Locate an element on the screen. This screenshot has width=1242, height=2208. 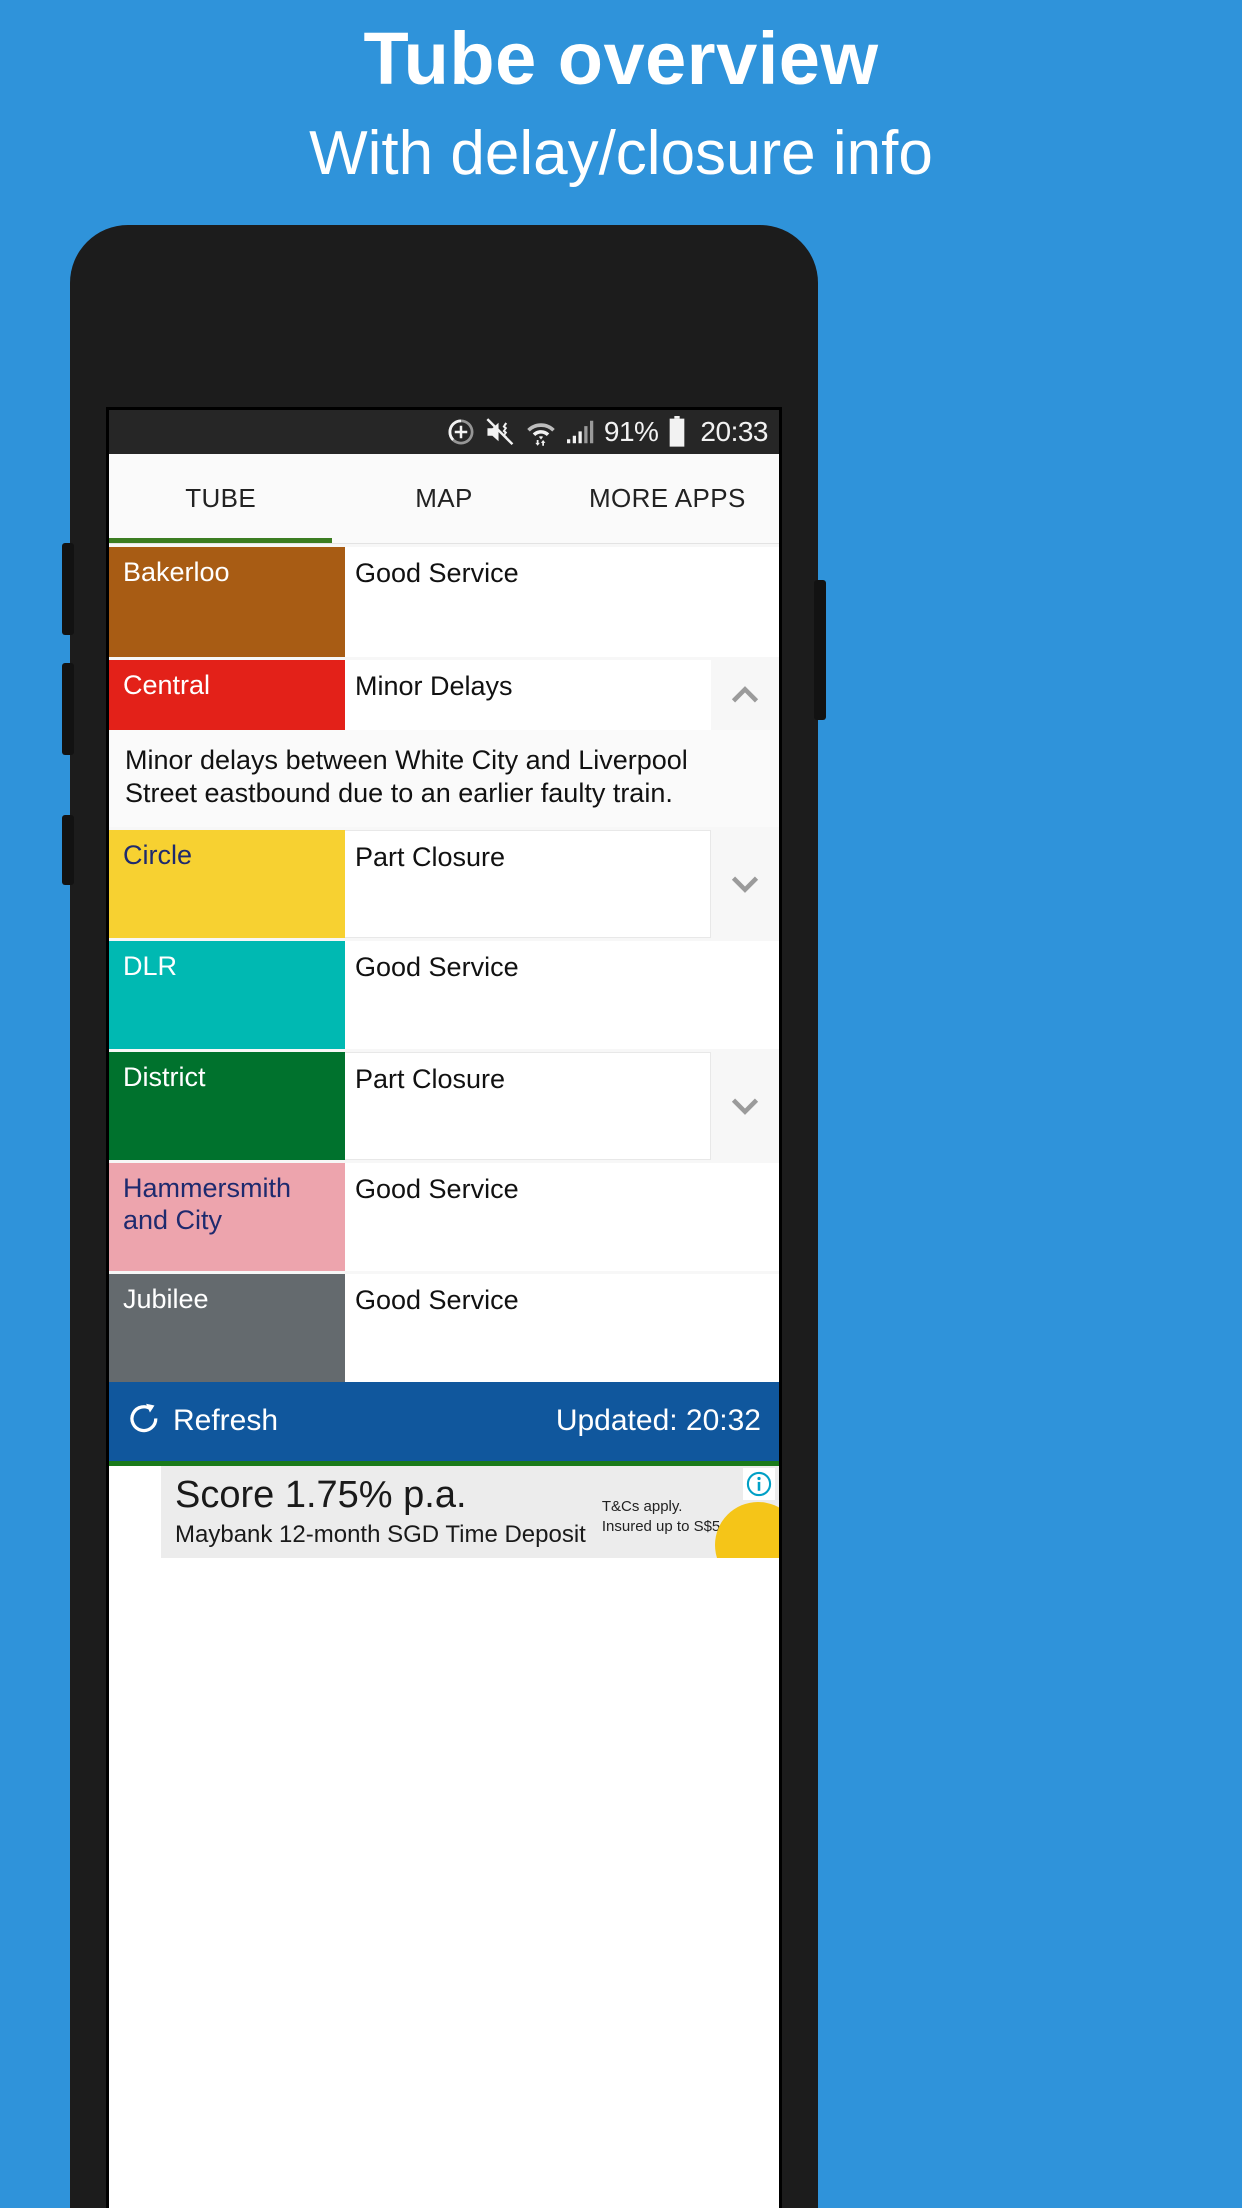
expand-toggle-central is located at coordinates (745, 695).